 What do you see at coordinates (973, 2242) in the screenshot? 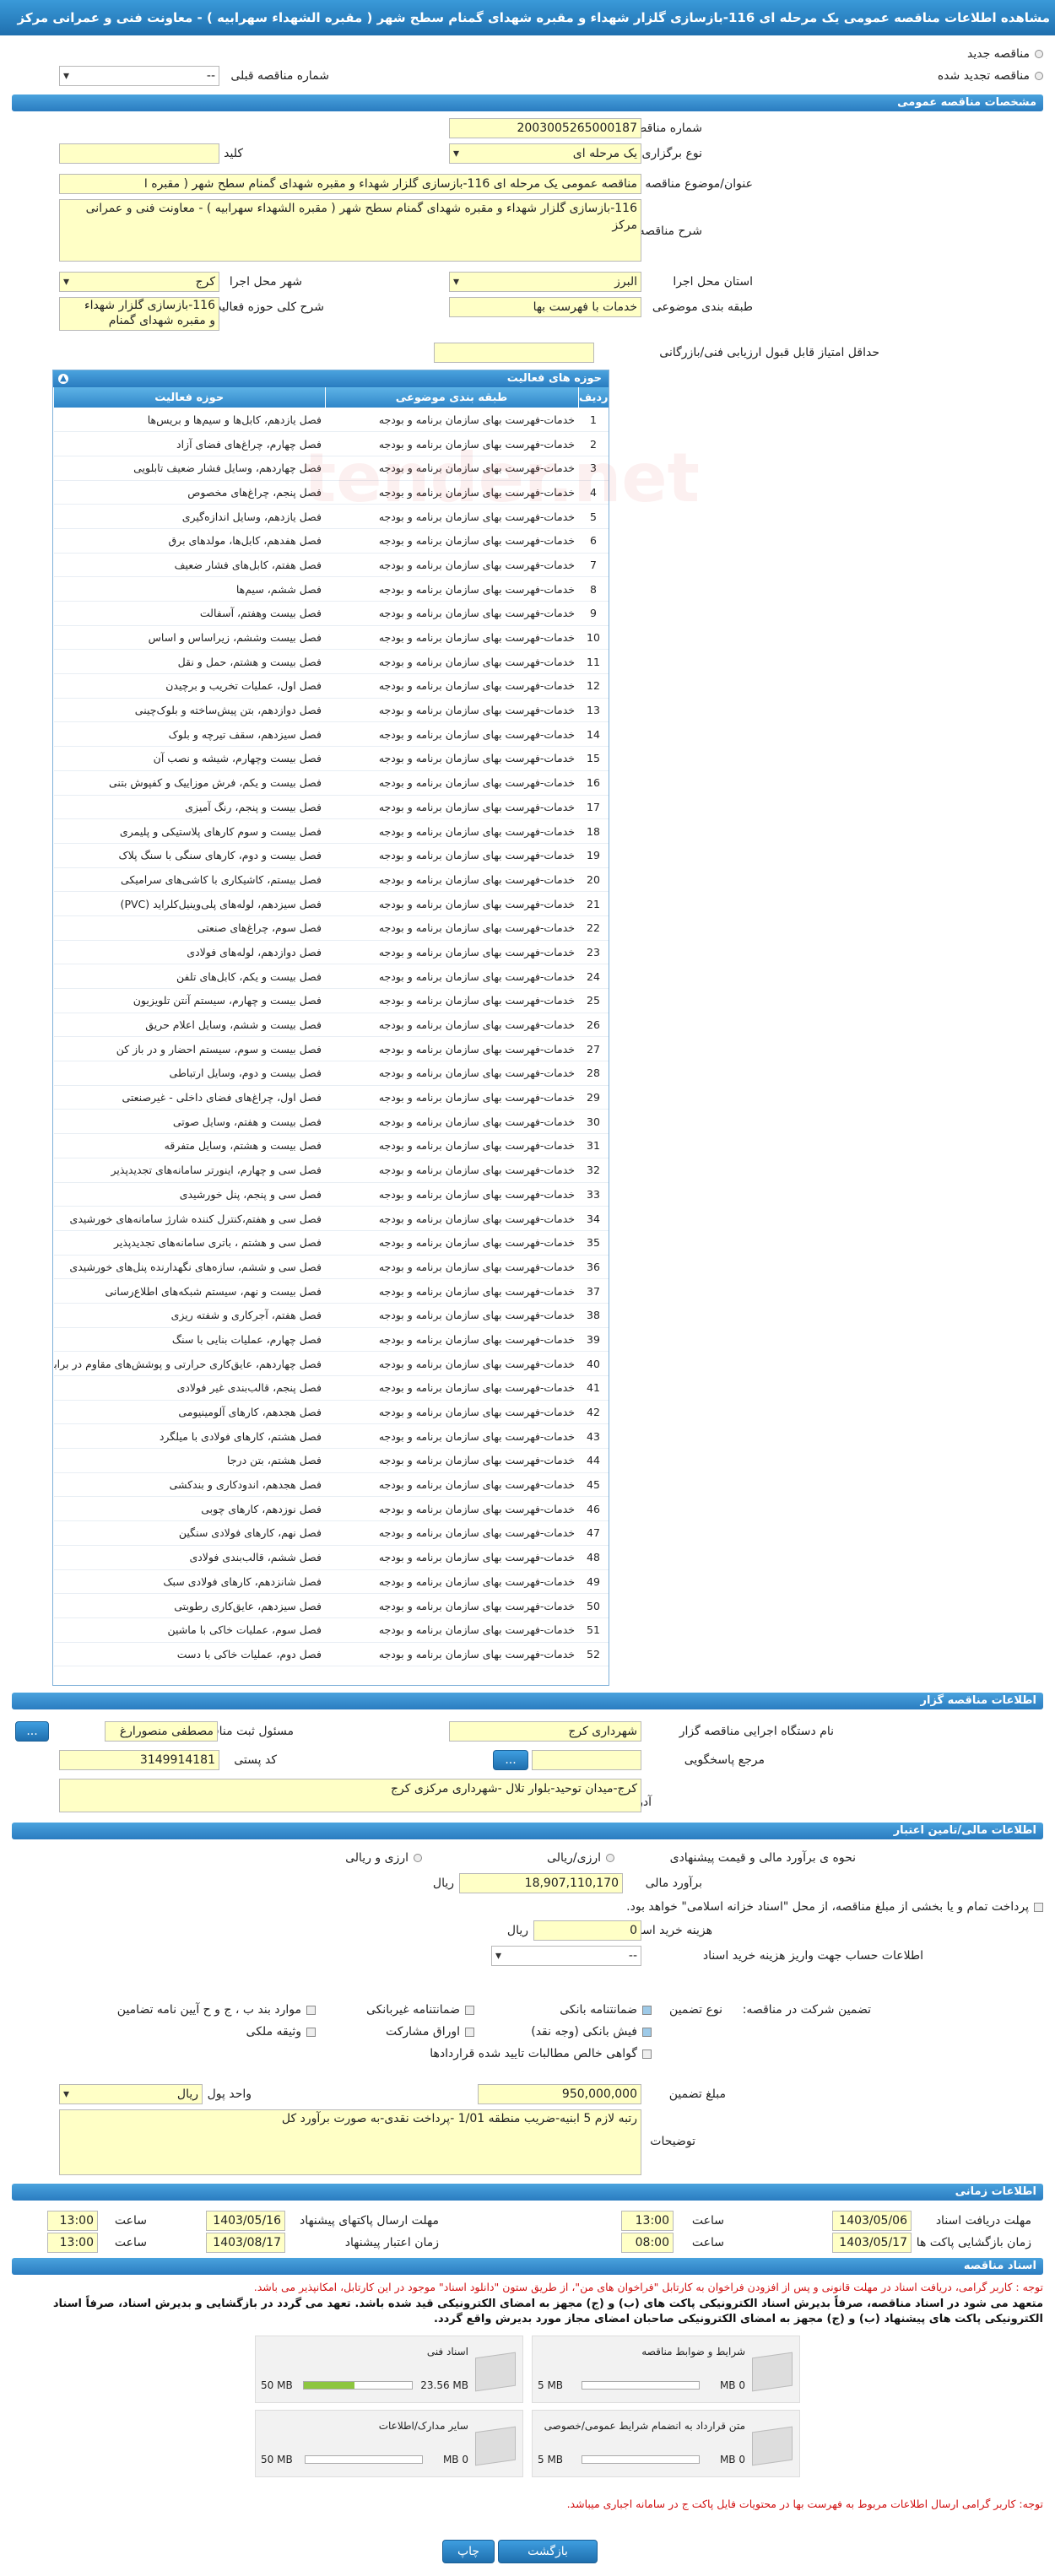
I see `open-label: زمان بازگشایی پاکت ها` at bounding box center [973, 2242].